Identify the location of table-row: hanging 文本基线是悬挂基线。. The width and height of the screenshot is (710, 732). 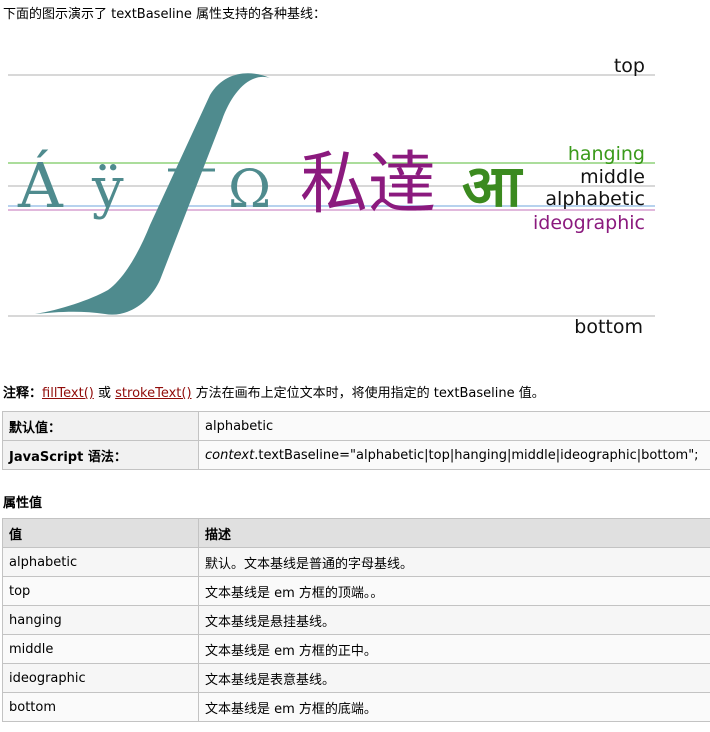
(356, 620).